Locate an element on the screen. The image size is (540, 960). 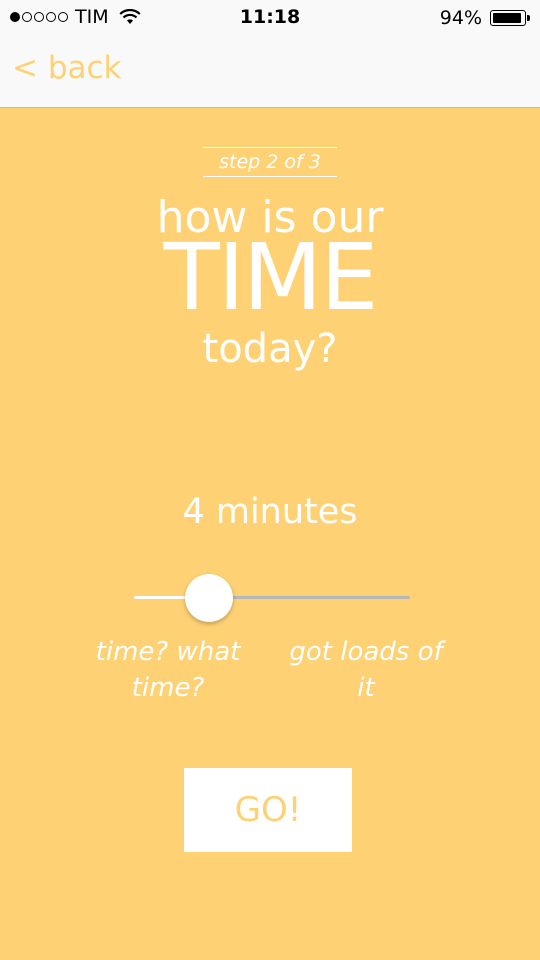
question-line-3: today? is located at coordinates (270, 349).